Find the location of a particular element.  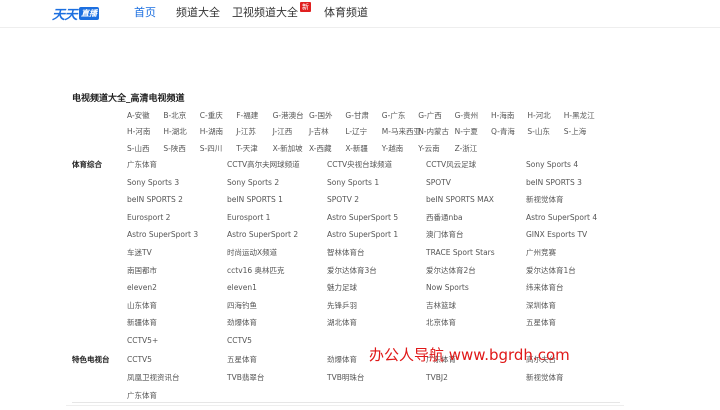

region-link: H-海南 is located at coordinates (502, 116).